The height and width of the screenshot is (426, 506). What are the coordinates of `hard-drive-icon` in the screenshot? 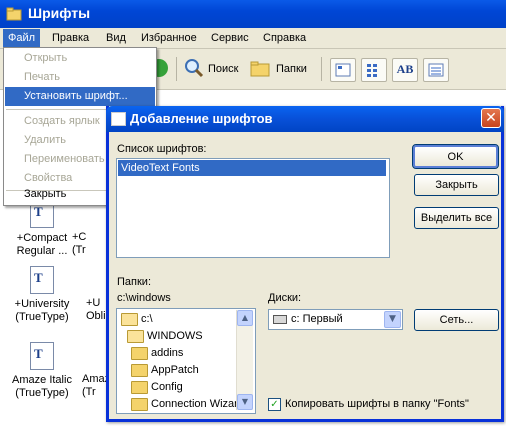 It's located at (280, 319).